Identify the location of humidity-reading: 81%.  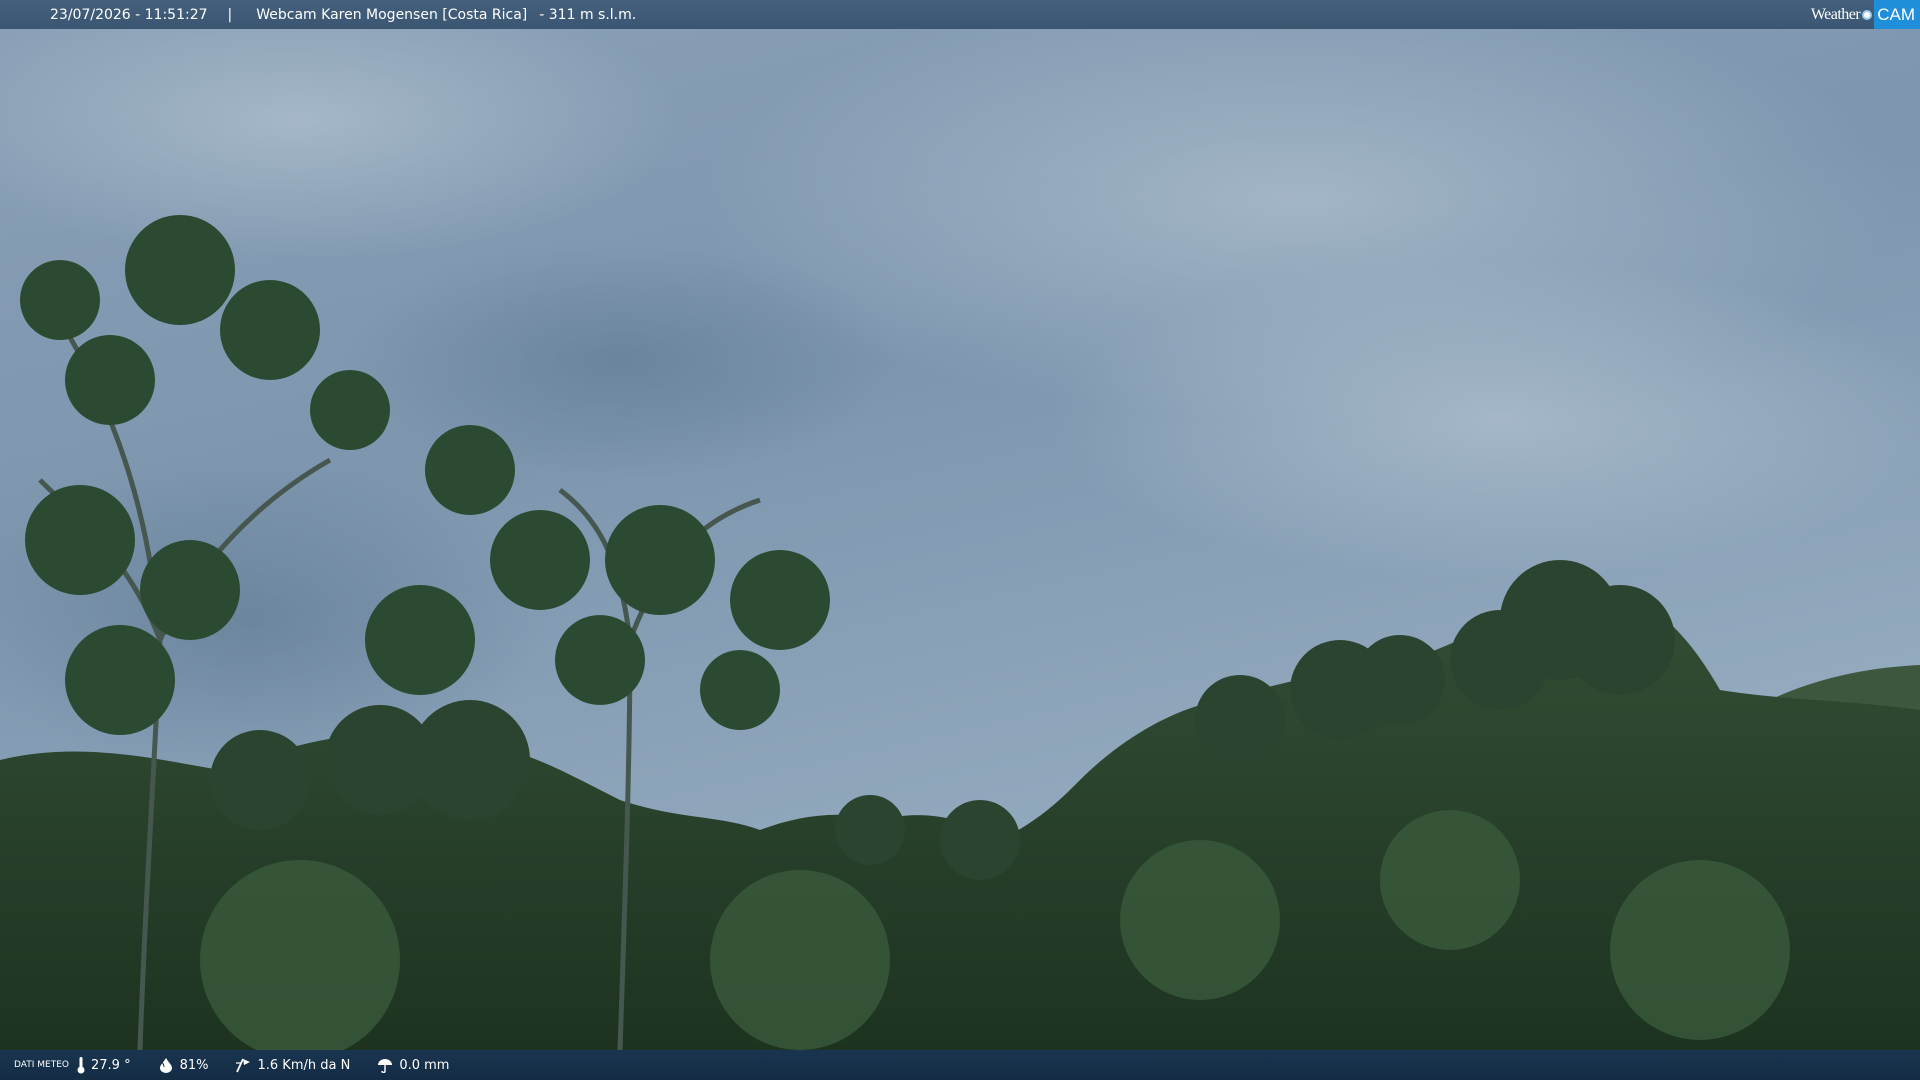
(183, 1065).